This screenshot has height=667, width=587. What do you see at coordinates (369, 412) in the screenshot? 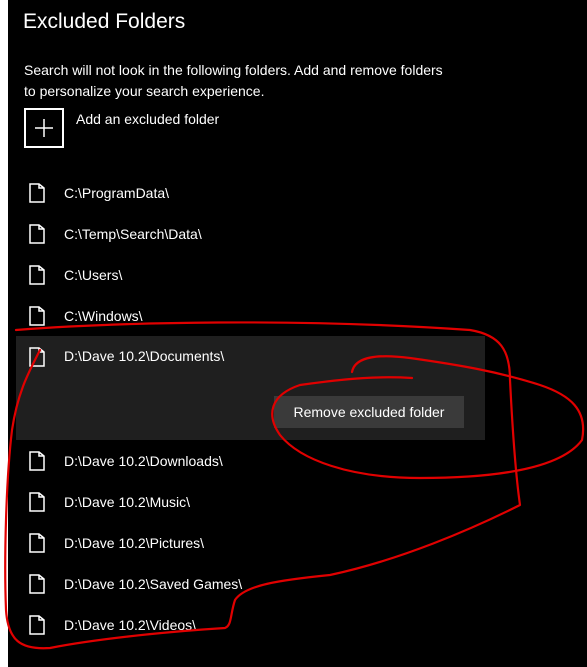
I see `remove-excluded-folder-button: Remove excluded folder` at bounding box center [369, 412].